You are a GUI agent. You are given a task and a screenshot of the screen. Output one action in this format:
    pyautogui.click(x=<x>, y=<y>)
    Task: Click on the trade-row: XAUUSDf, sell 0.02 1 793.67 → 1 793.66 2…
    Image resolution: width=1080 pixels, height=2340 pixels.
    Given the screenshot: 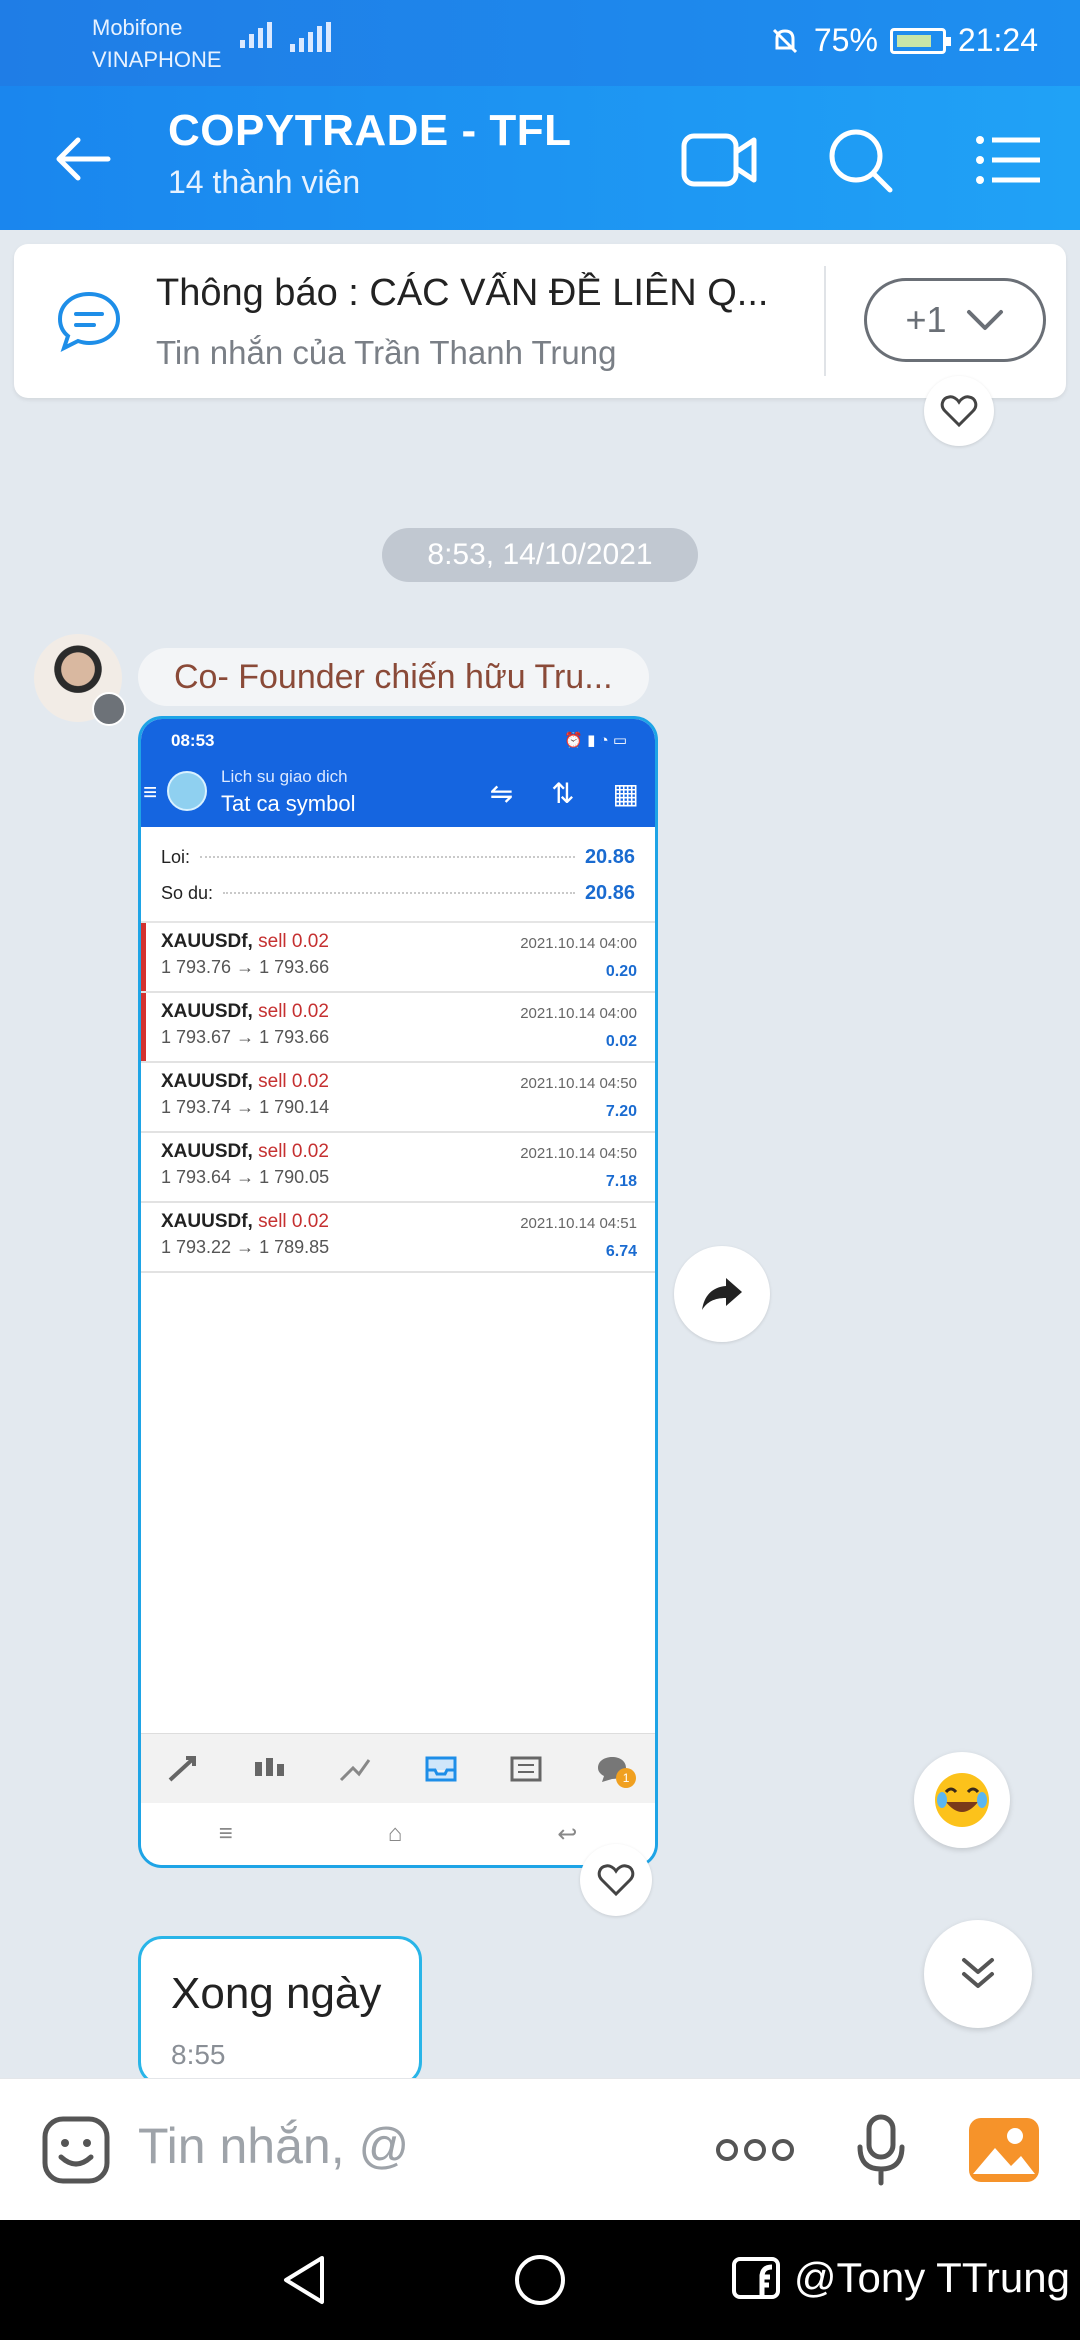 What is the action you would take?
    pyautogui.click(x=398, y=1028)
    